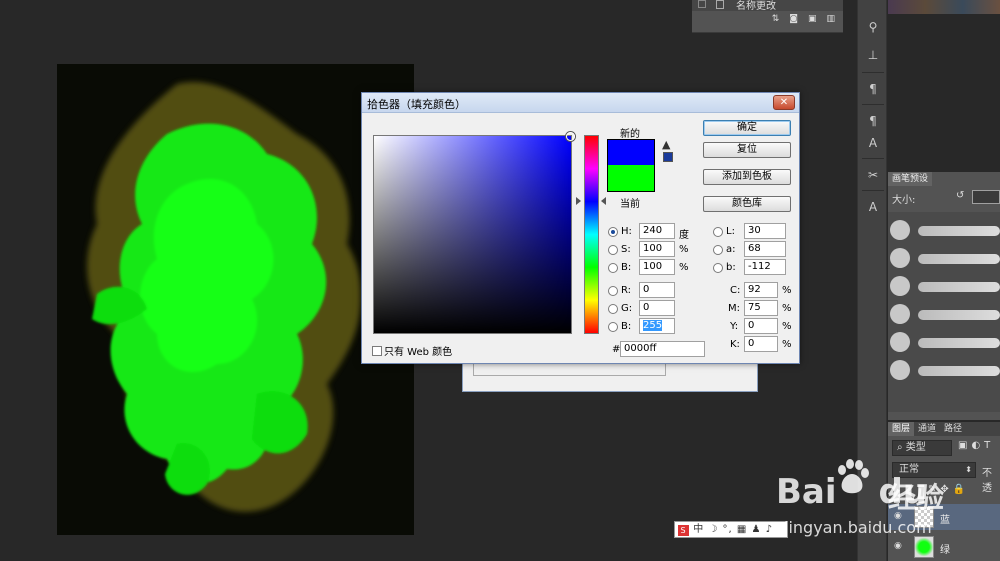 The image size is (1000, 561). What do you see at coordinates (684, 235) in the screenshot?
I see `h-unit: 度` at bounding box center [684, 235].